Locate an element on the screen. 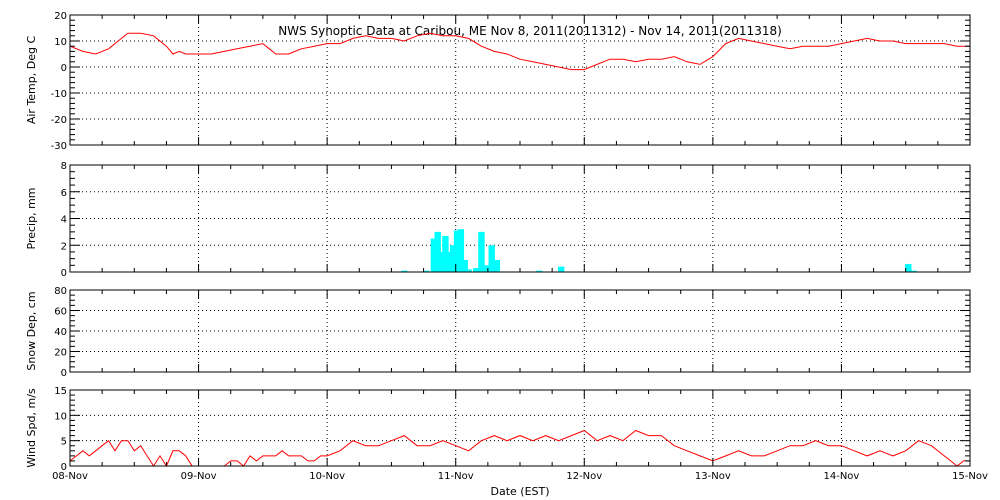 Image resolution: width=1000 pixels, height=500 pixels. x-tick-label: 14-Nov is located at coordinates (841, 476).